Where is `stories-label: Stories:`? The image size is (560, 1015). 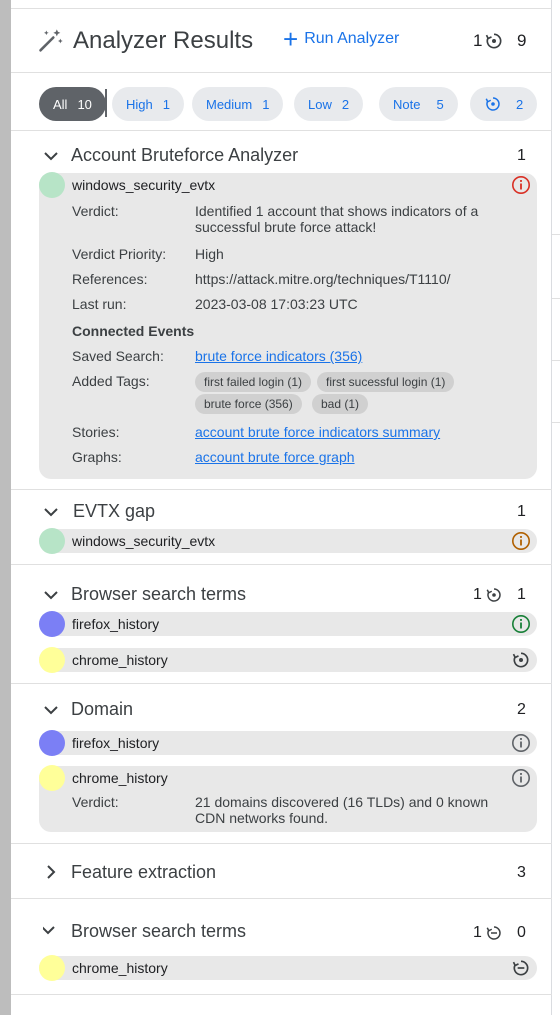
stories-label: Stories: is located at coordinates (96, 432).